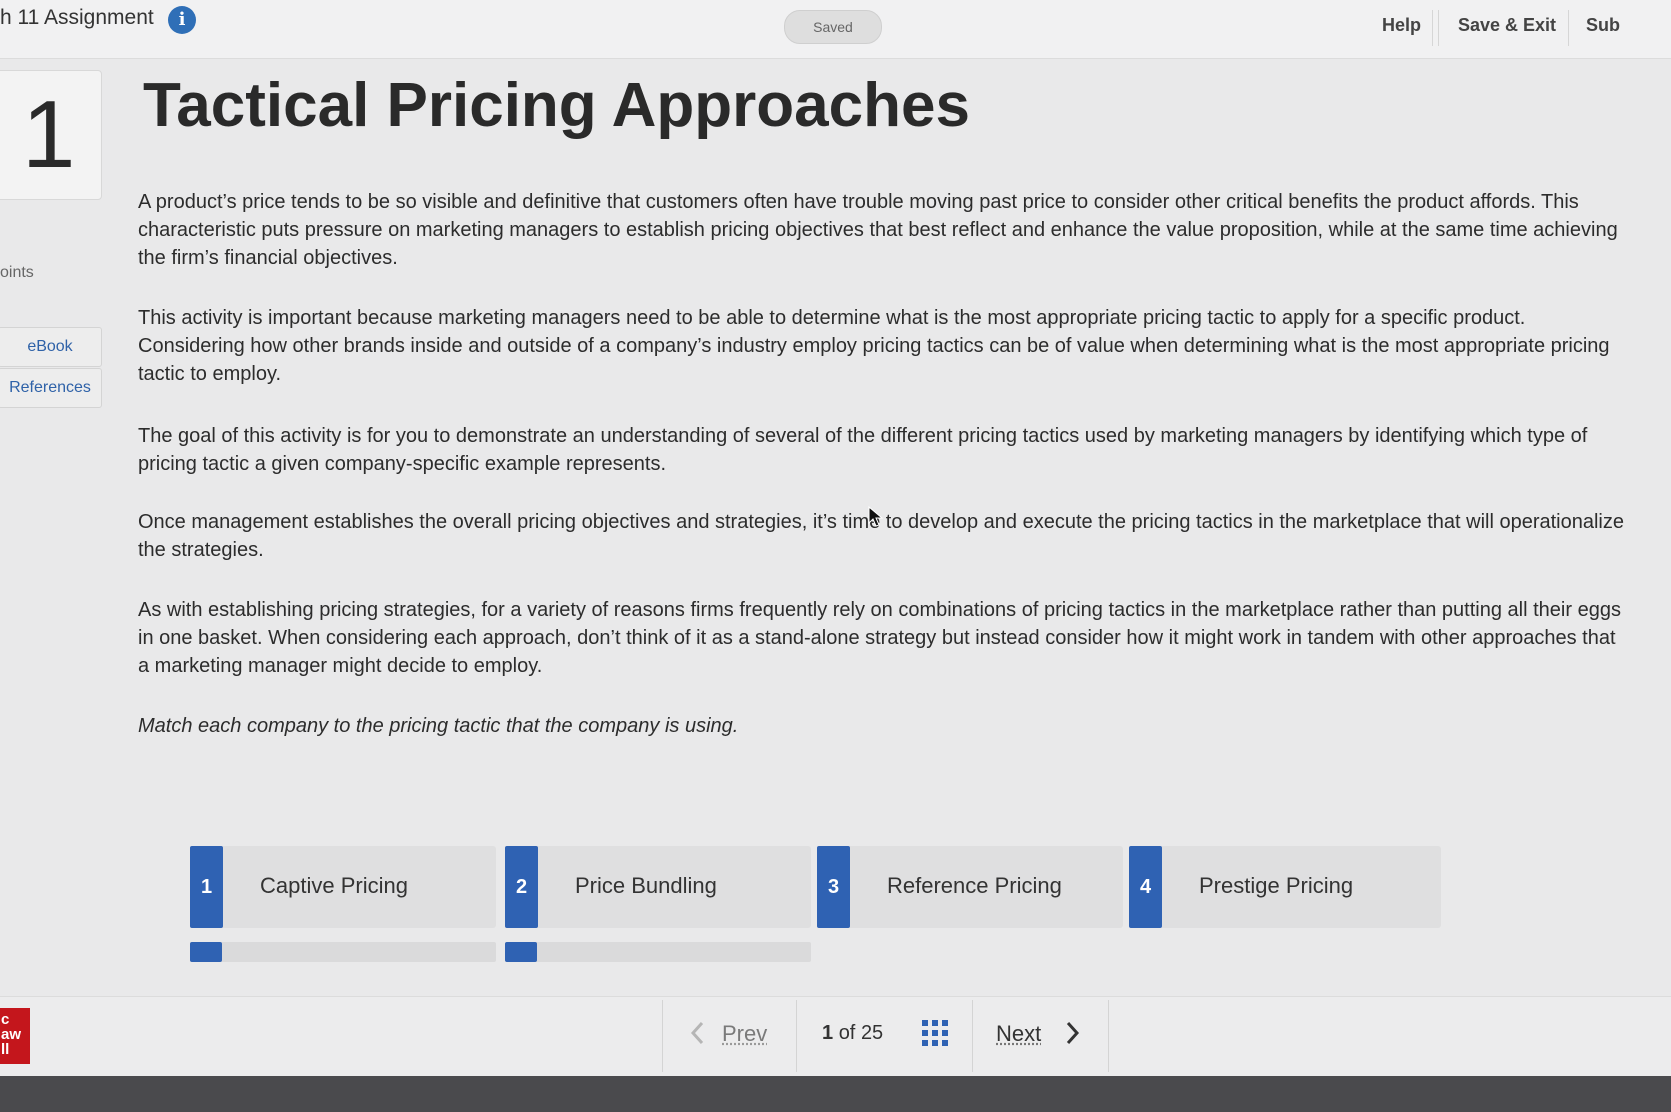 The height and width of the screenshot is (1112, 1671). What do you see at coordinates (1401, 25) in the screenshot?
I see `help-button: Help` at bounding box center [1401, 25].